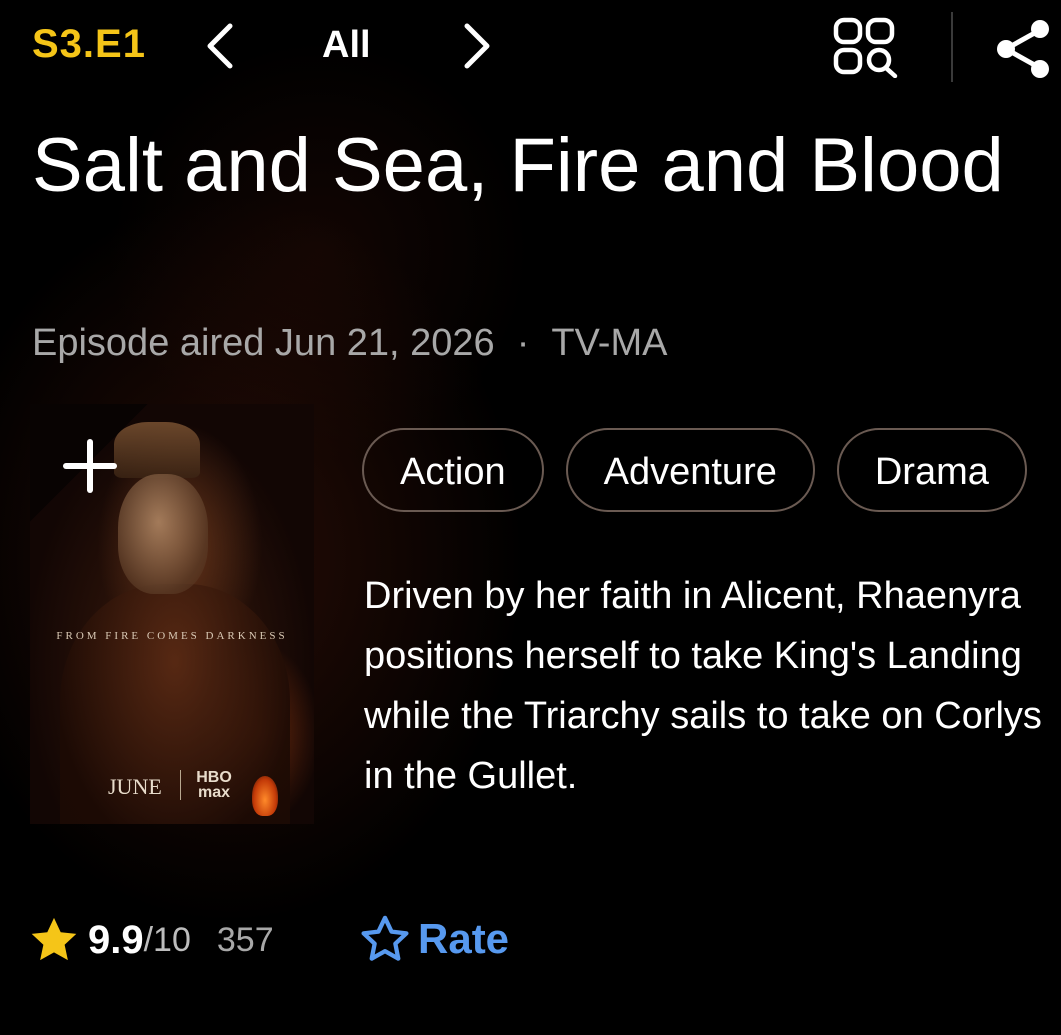 Image resolution: width=1061 pixels, height=1035 pixels. Describe the element at coordinates (931, 470) in the screenshot. I see `genre-chip-drama: Drama` at that location.